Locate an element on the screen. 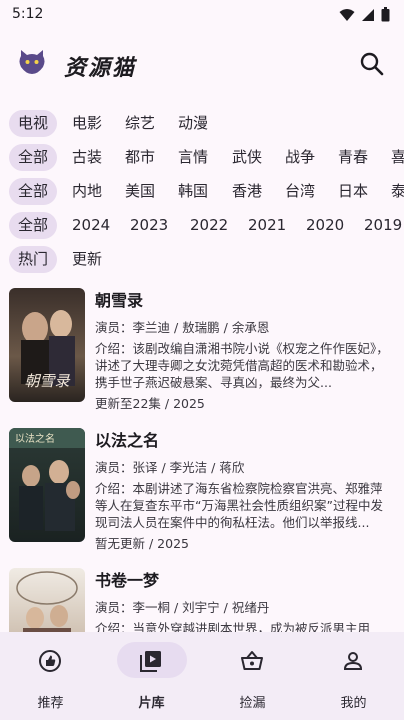 This screenshot has height=720, width=404. filter-row-type: 电视 电影 综艺 动漫 is located at coordinates (202, 123).